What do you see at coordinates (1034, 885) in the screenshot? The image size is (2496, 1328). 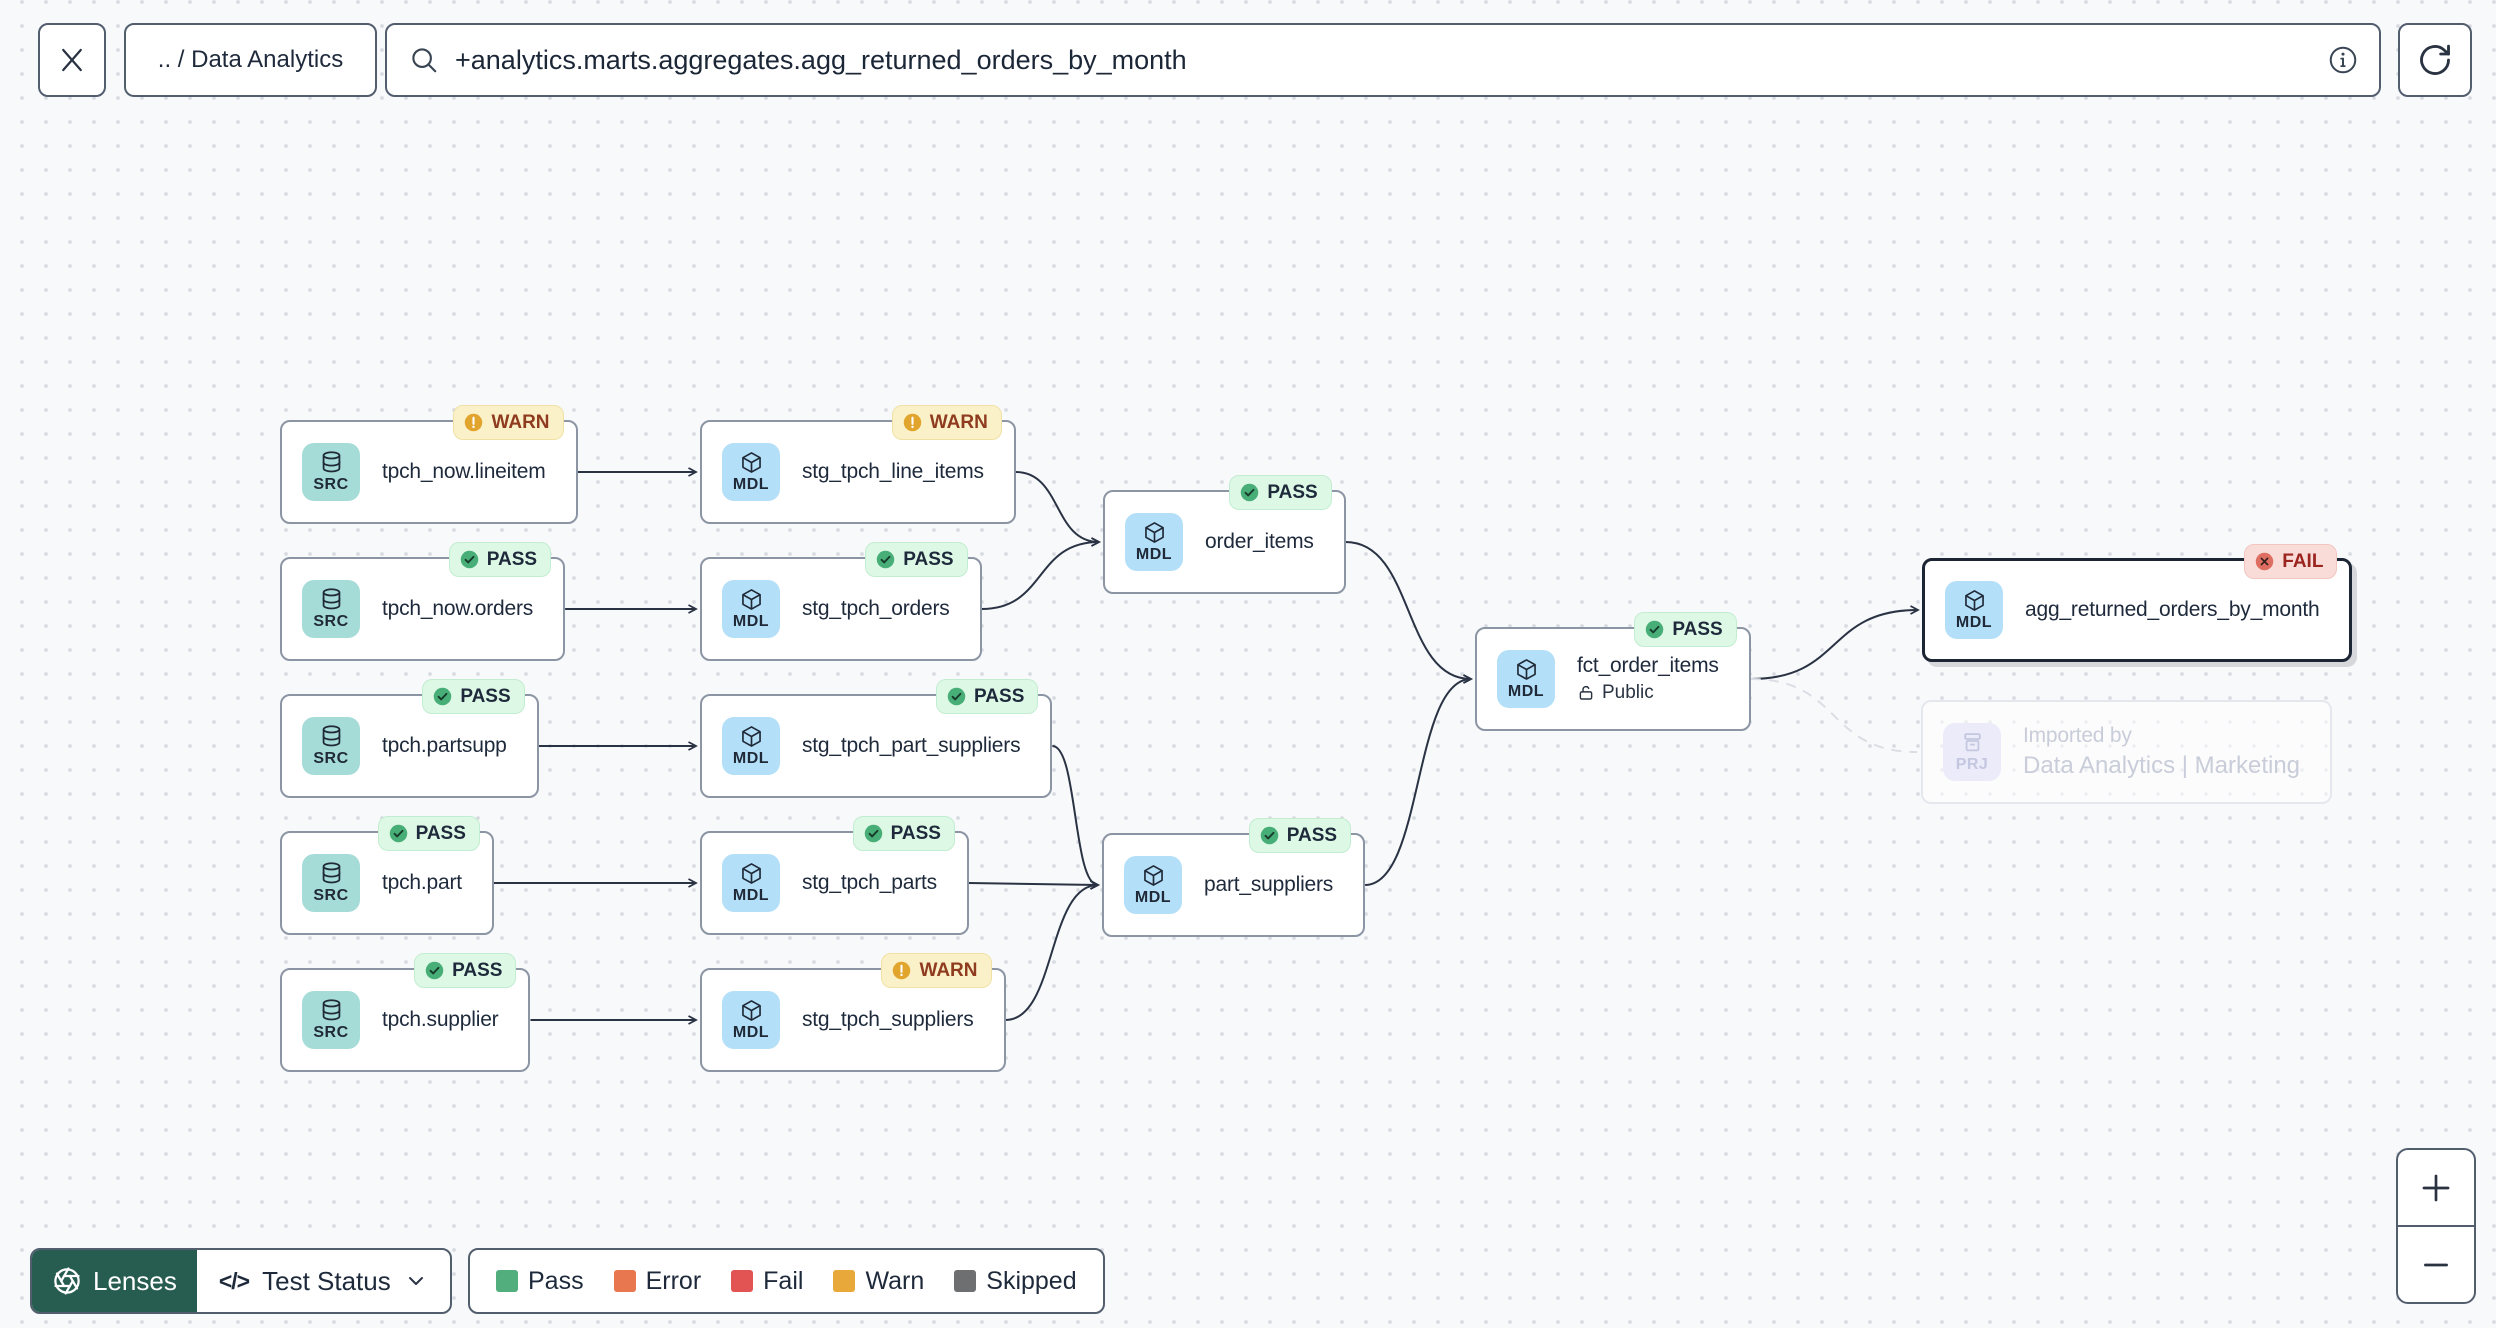 I see `edge-stg_tpch_parts-to-part_suppliers` at bounding box center [1034, 885].